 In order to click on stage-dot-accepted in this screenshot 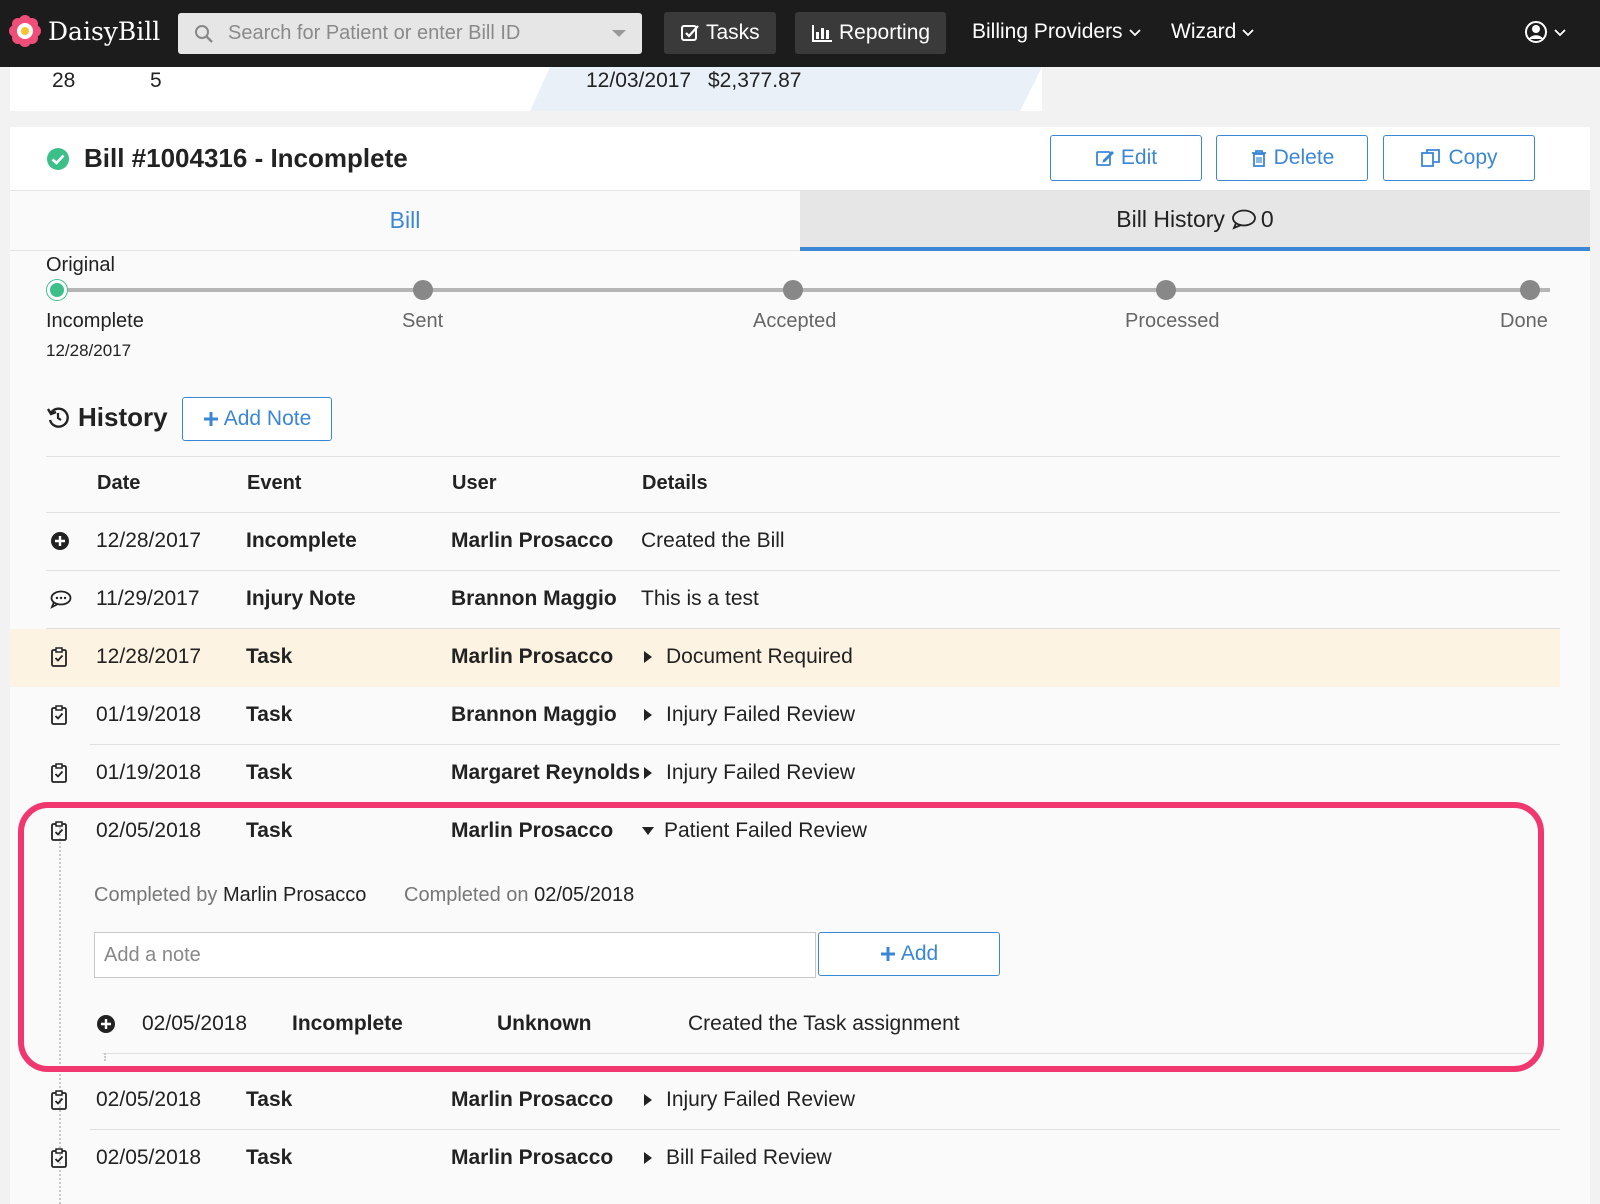, I will do `click(793, 290)`.